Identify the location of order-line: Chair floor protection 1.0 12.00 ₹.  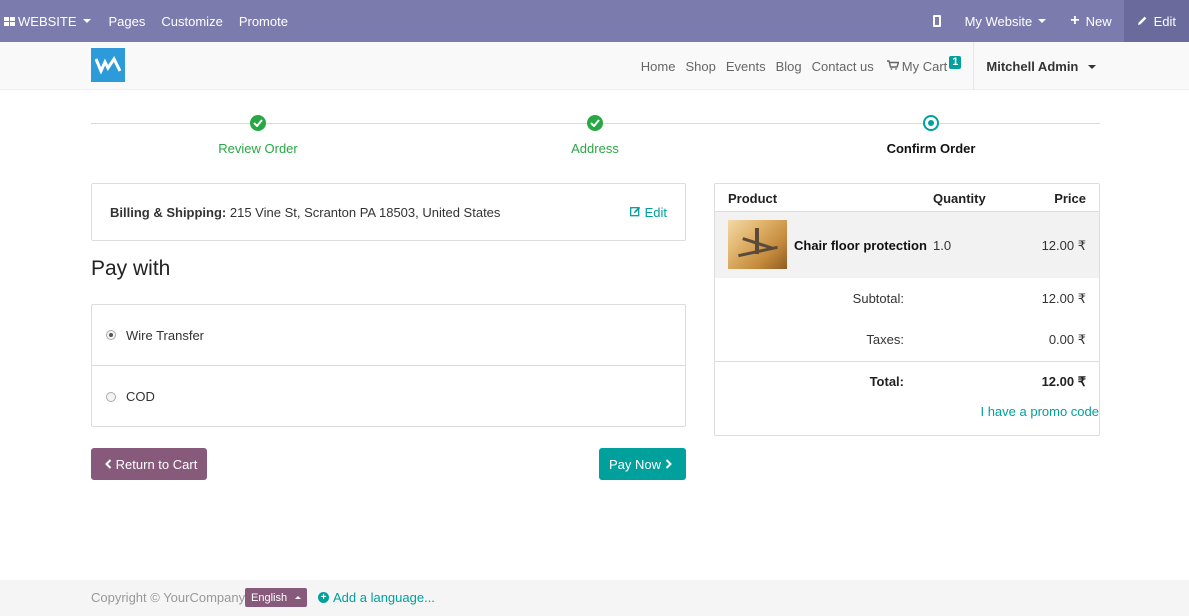
(907, 245).